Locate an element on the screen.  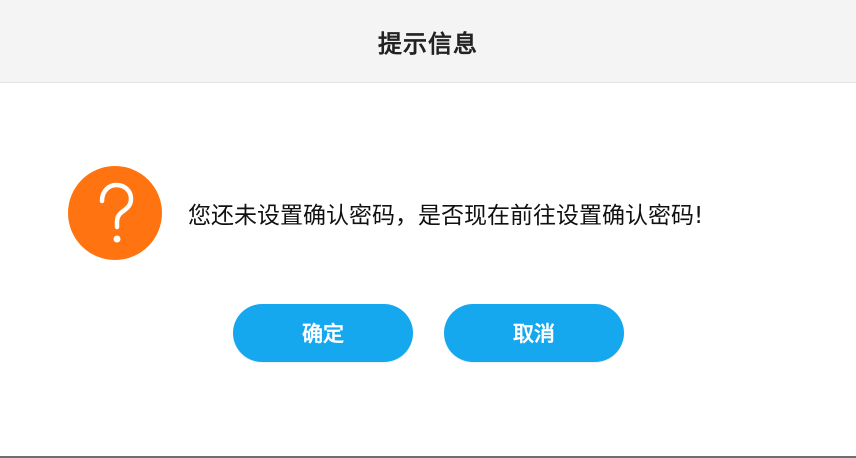
cancel-button: 取消 is located at coordinates (534, 333).